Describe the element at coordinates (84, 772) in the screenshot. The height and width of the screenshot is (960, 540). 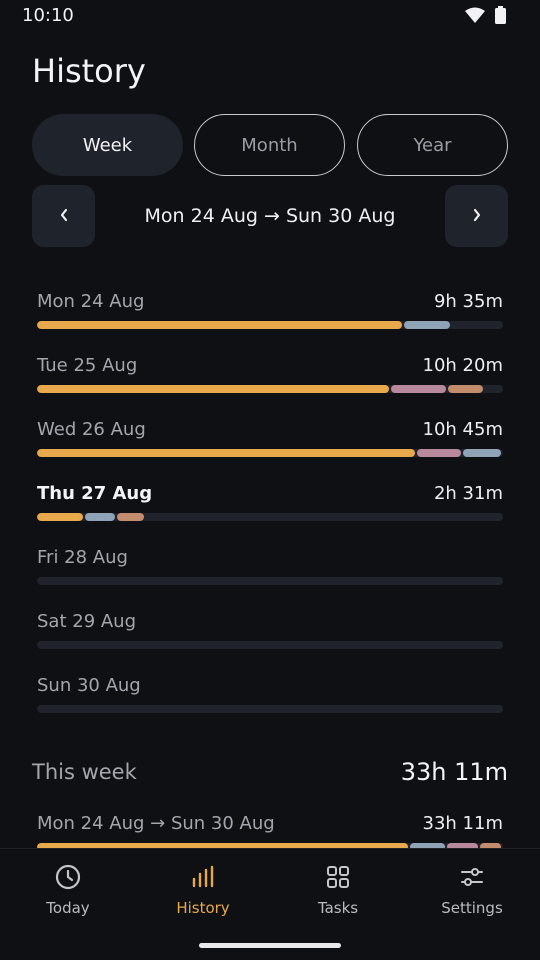
I see `week-summary-label: This week` at that location.